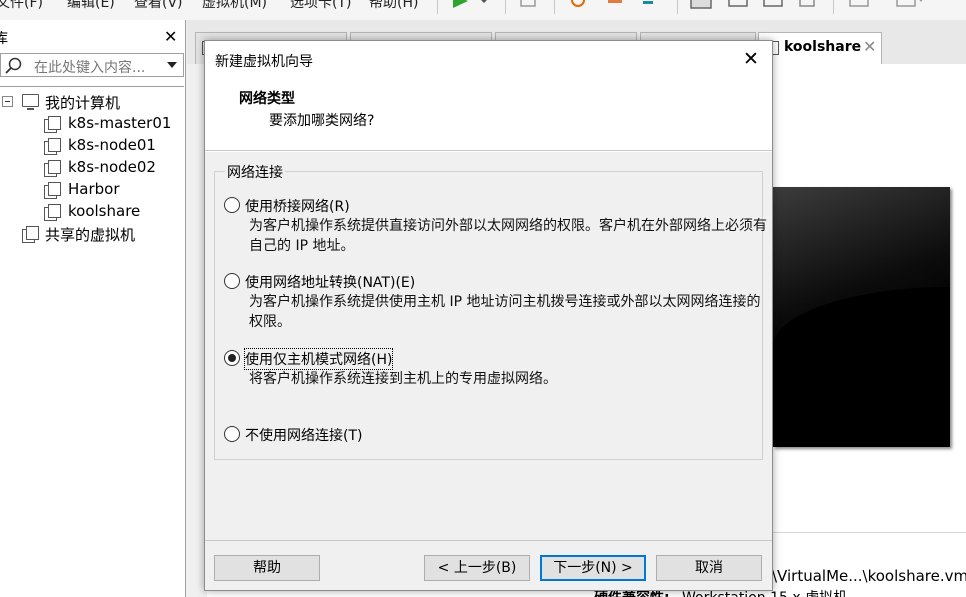 This screenshot has height=597, width=966. What do you see at coordinates (488, 60) in the screenshot?
I see `dialog-titlebar: 新建虚拟机向导 ✕` at bounding box center [488, 60].